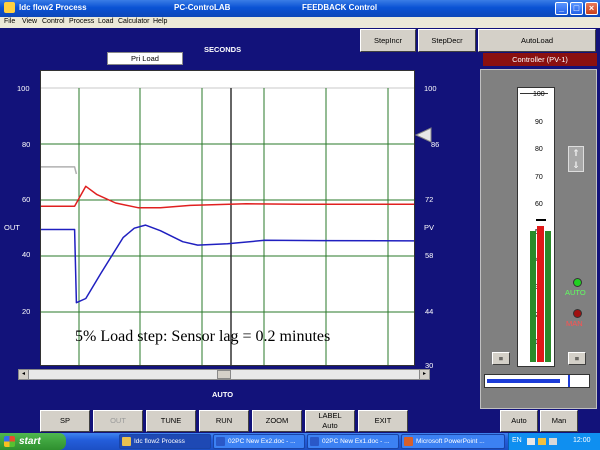  Describe the element at coordinates (160, 21) in the screenshot. I see `menu-help: Help` at that location.